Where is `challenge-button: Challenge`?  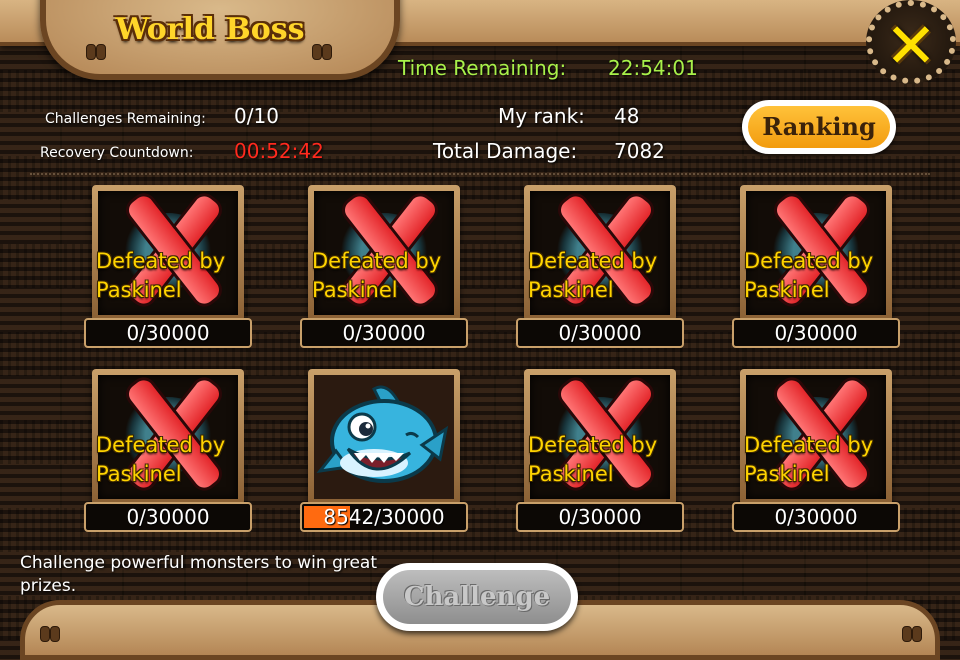
challenge-button: Challenge is located at coordinates (477, 597).